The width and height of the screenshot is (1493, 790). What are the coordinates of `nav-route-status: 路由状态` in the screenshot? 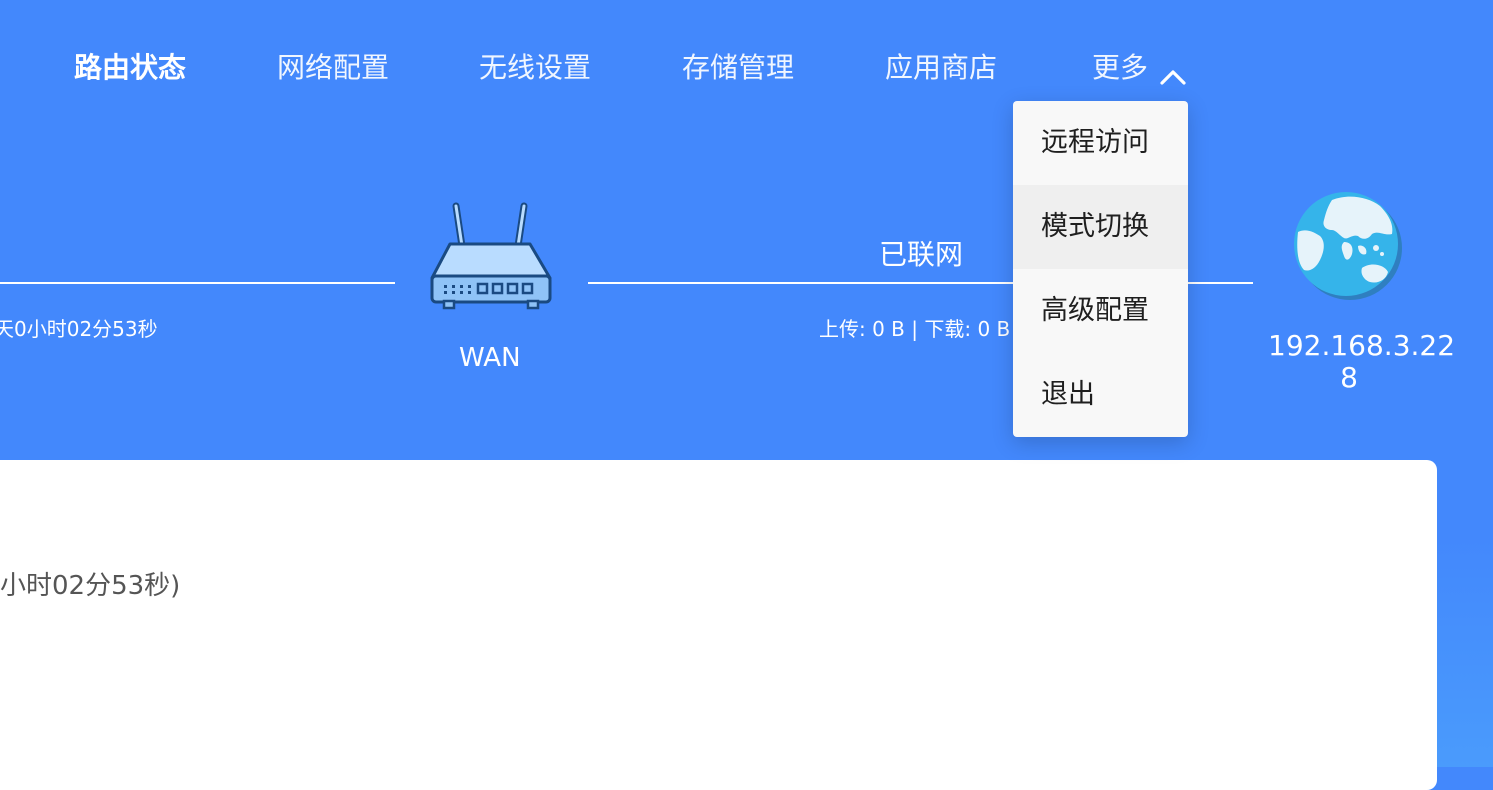 It's located at (130, 68).